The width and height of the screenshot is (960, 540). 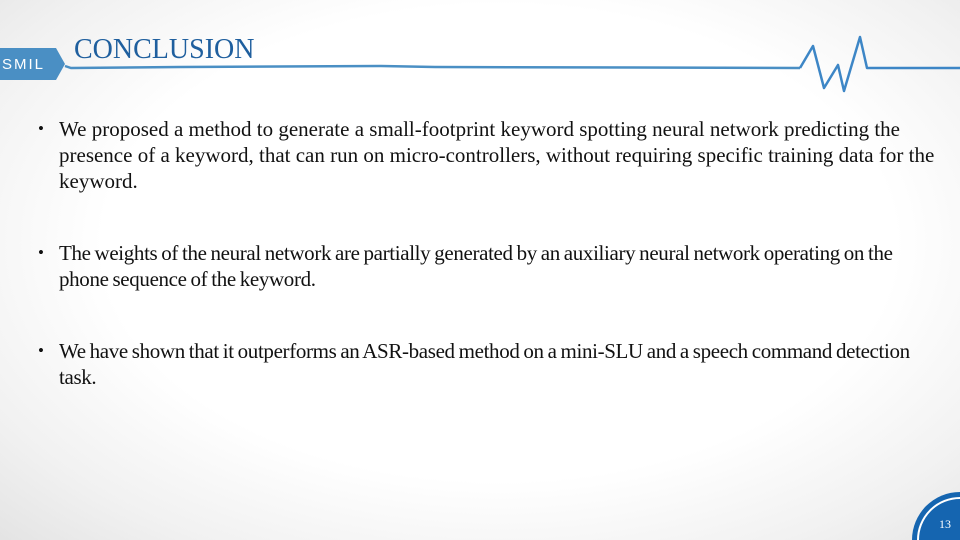 What do you see at coordinates (24, 64) in the screenshot?
I see `brand-badge: SMIL` at bounding box center [24, 64].